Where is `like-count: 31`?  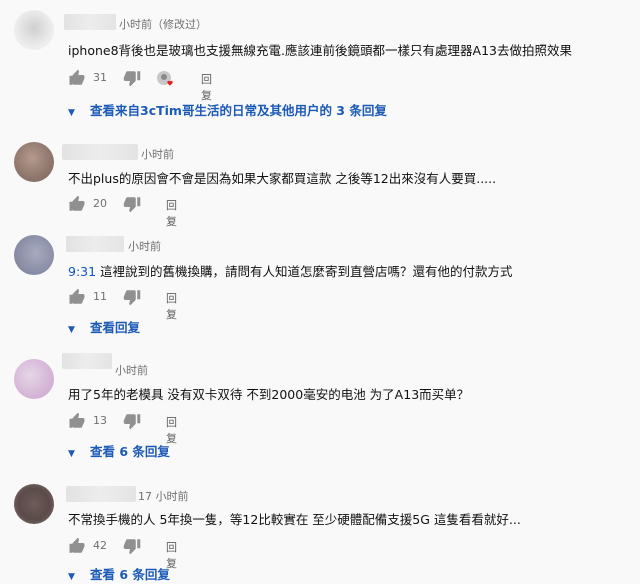
like-count: 31 is located at coordinates (100, 77).